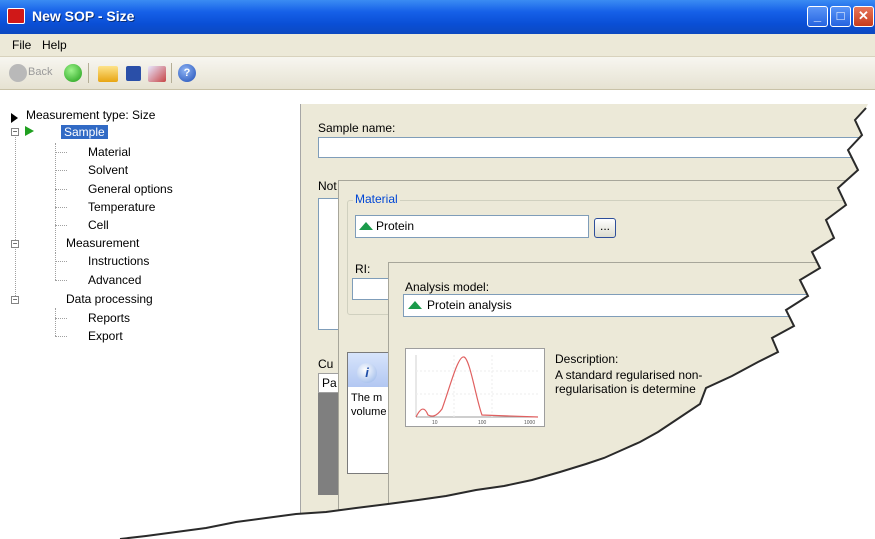  I want to click on tree-item-reports: Reports, so click(109, 318).